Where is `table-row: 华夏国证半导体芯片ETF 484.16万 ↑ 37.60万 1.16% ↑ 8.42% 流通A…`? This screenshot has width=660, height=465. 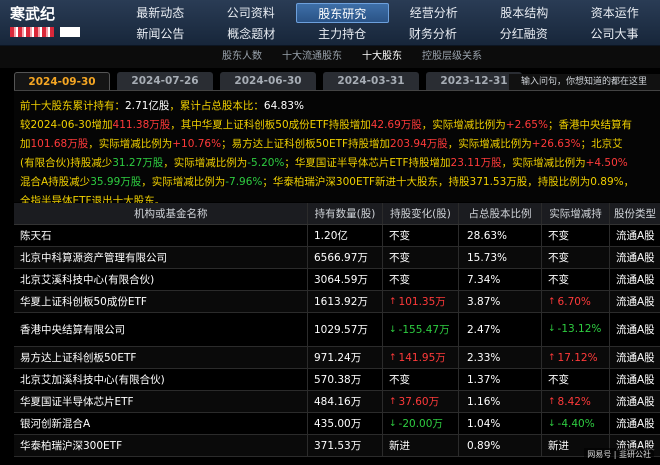 table-row: 华夏国证半导体芯片ETF 484.16万 ↑ 37.60万 1.16% ↑ 8.42% 流通A… is located at coordinates (337, 402).